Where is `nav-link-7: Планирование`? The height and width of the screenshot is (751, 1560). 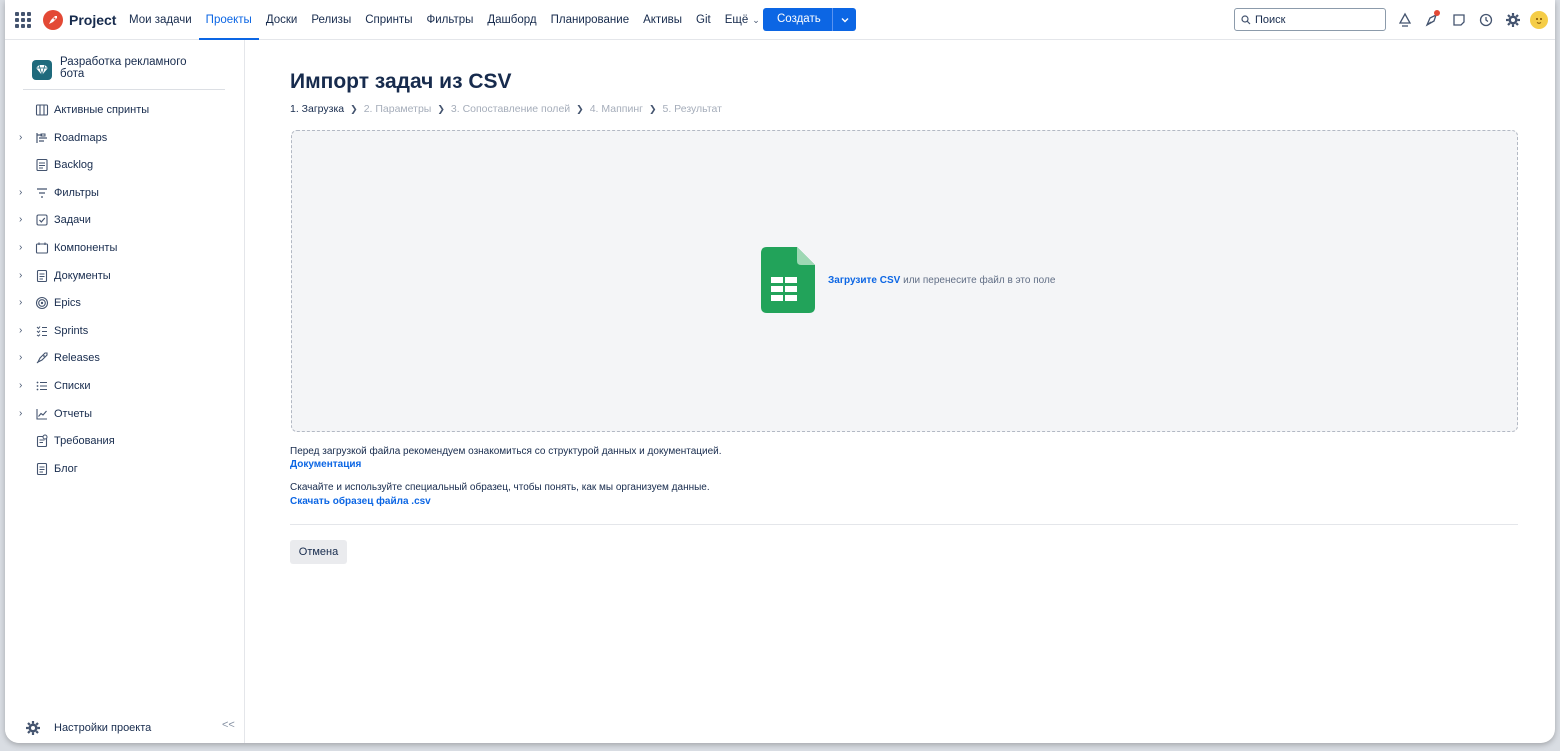 nav-link-7: Планирование is located at coordinates (590, 20).